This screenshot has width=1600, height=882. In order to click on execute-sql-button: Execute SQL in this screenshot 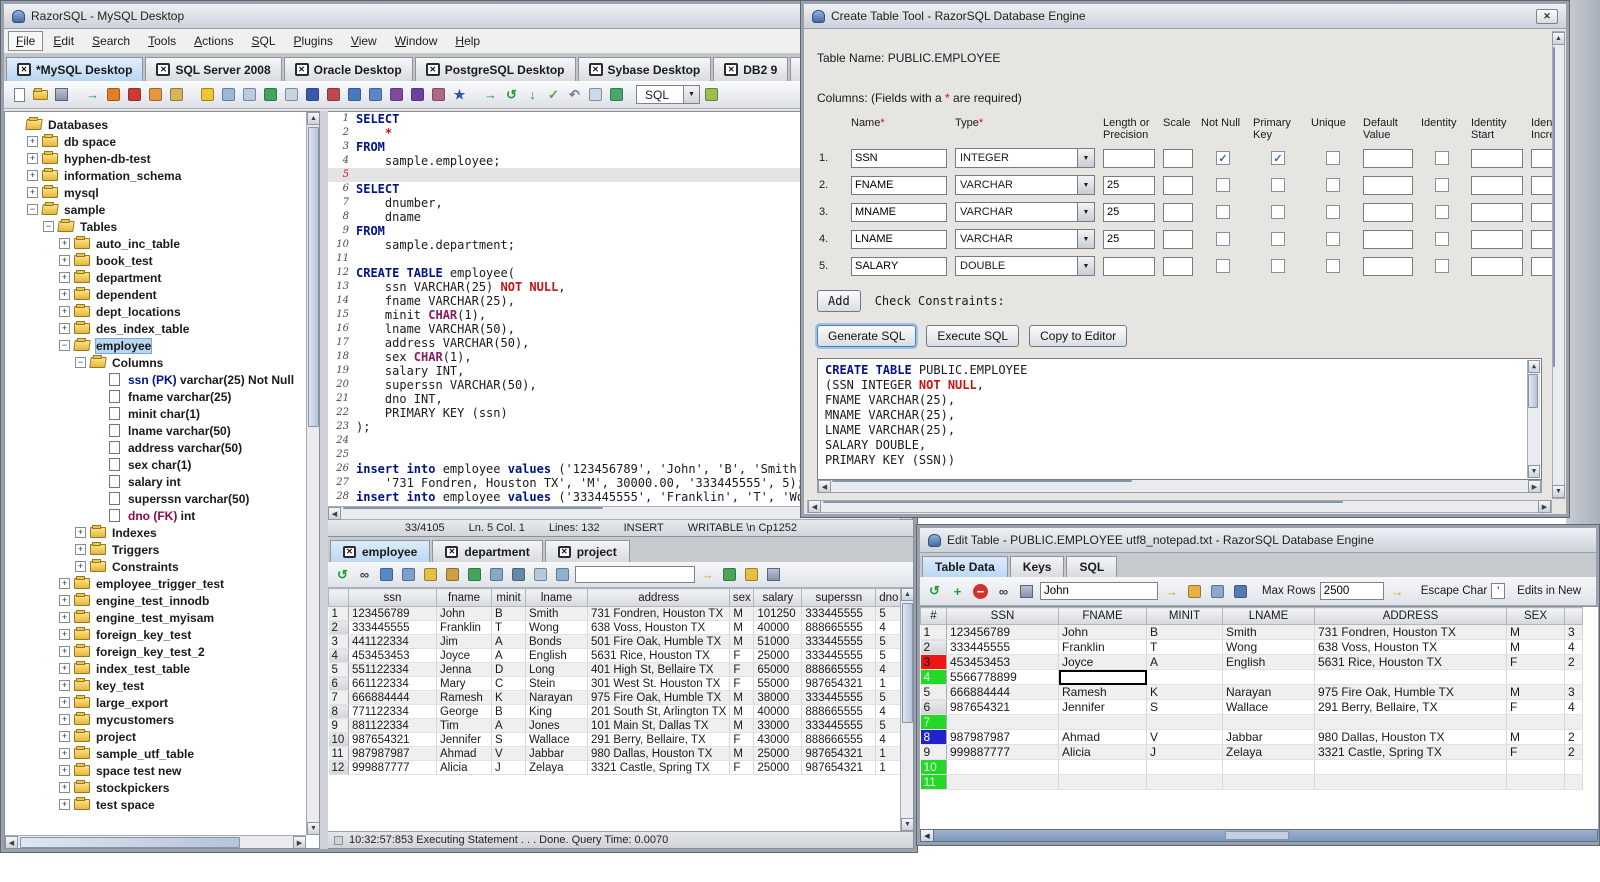, I will do `click(973, 336)`.